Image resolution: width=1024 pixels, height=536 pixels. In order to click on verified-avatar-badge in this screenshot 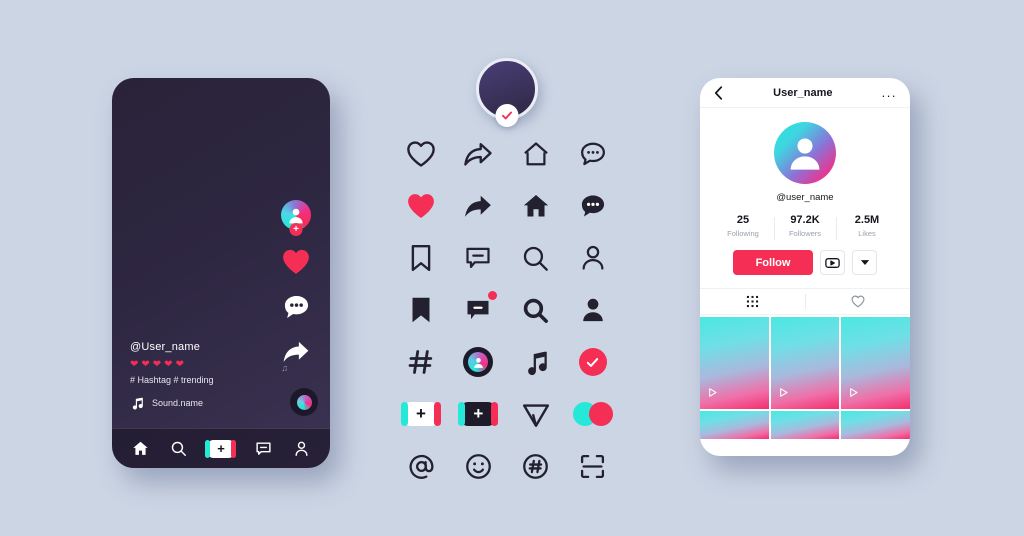, I will do `click(507, 92)`.